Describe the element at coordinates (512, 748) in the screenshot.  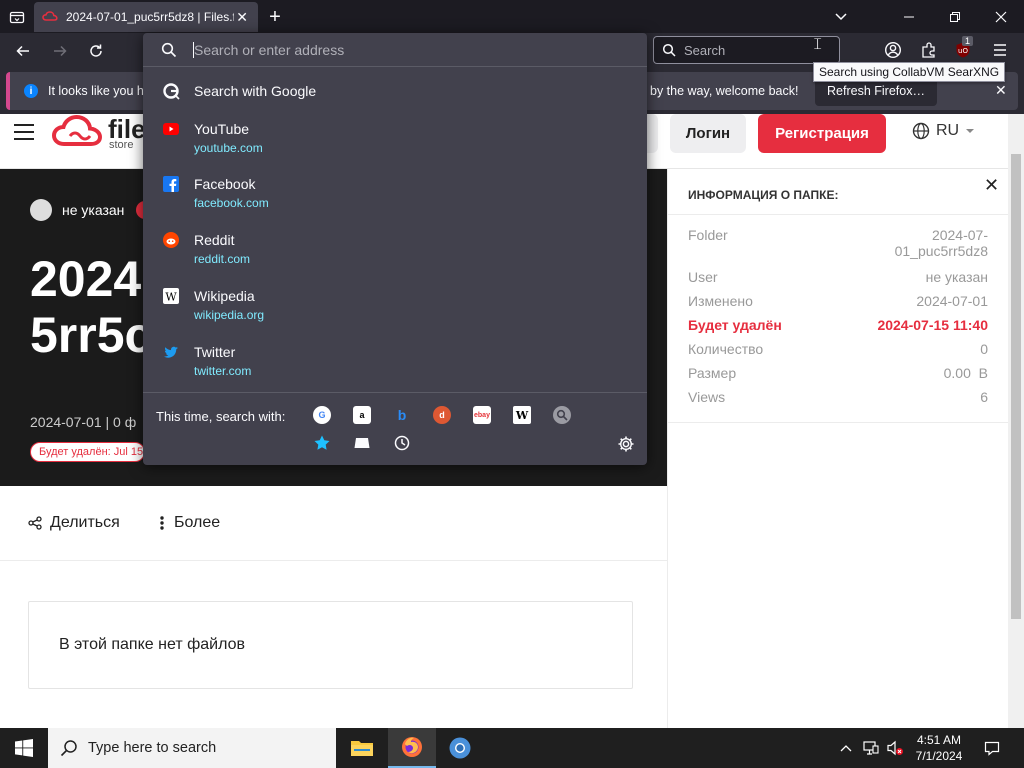
I see `windows-taskbar: Type here to search 4:51 AM 7/1/2024` at that location.